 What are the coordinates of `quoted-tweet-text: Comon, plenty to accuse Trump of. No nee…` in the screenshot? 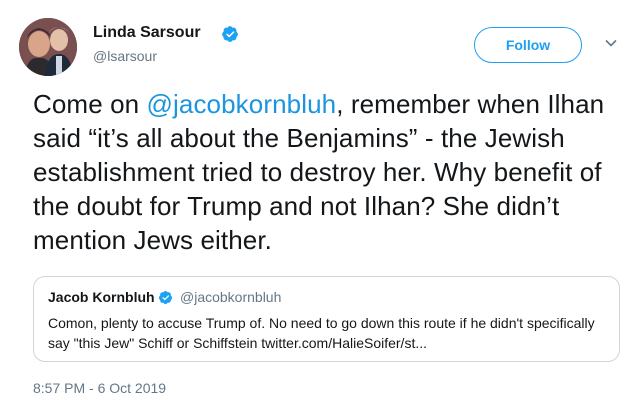 It's located at (321, 333).